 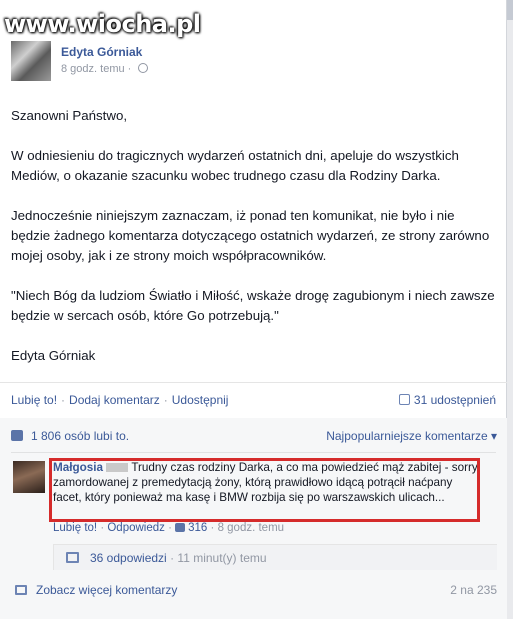 What do you see at coordinates (80, 436) in the screenshot?
I see `likes-text: 1 806 osób lubi to.` at bounding box center [80, 436].